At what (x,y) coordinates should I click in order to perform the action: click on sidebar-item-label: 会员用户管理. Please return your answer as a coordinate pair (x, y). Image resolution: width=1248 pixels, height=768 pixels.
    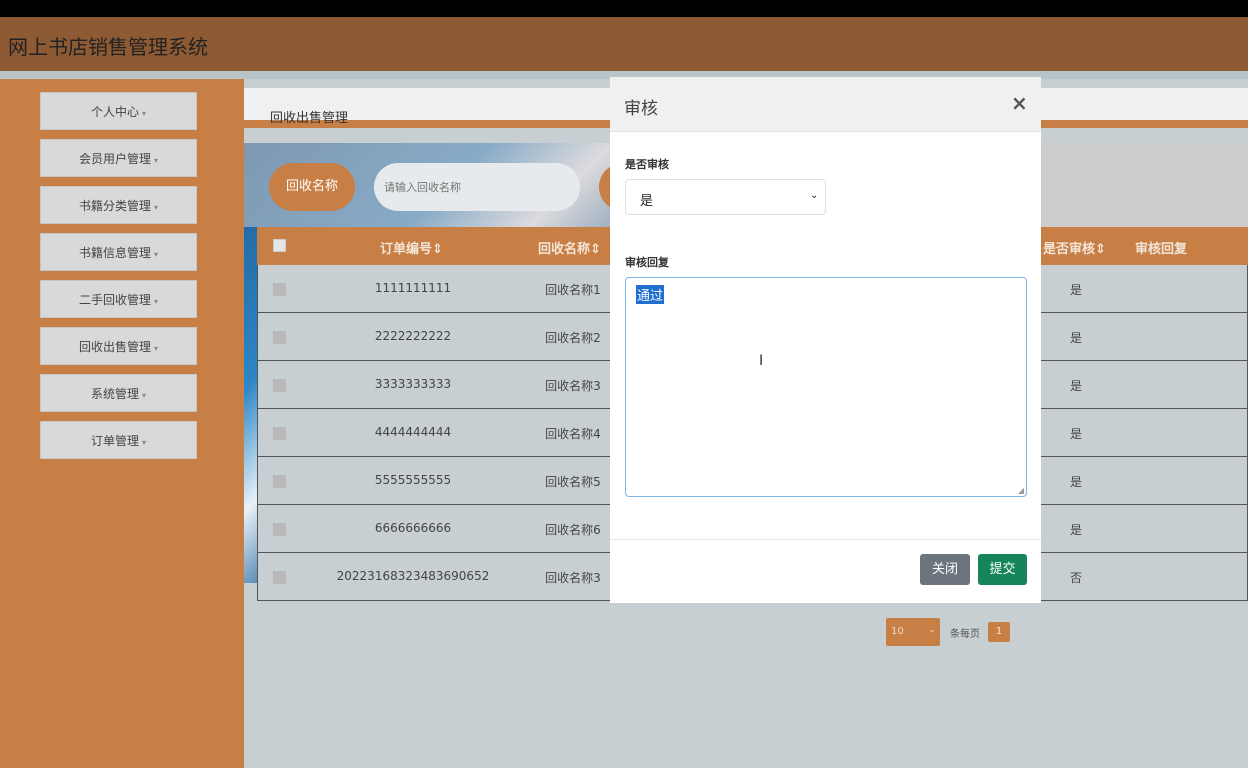
    Looking at the image, I should click on (114, 159).